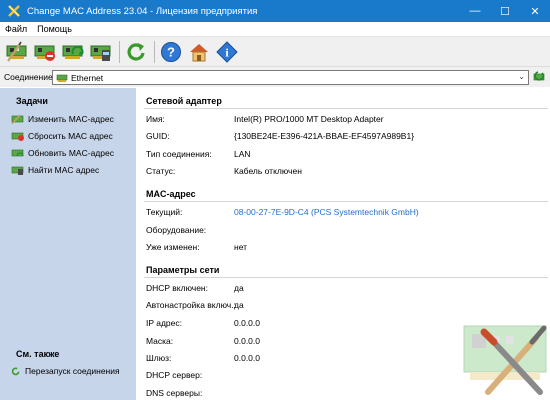 The height and width of the screenshot is (400, 550). I want to click on toolbar: ? i, so click(275, 52).